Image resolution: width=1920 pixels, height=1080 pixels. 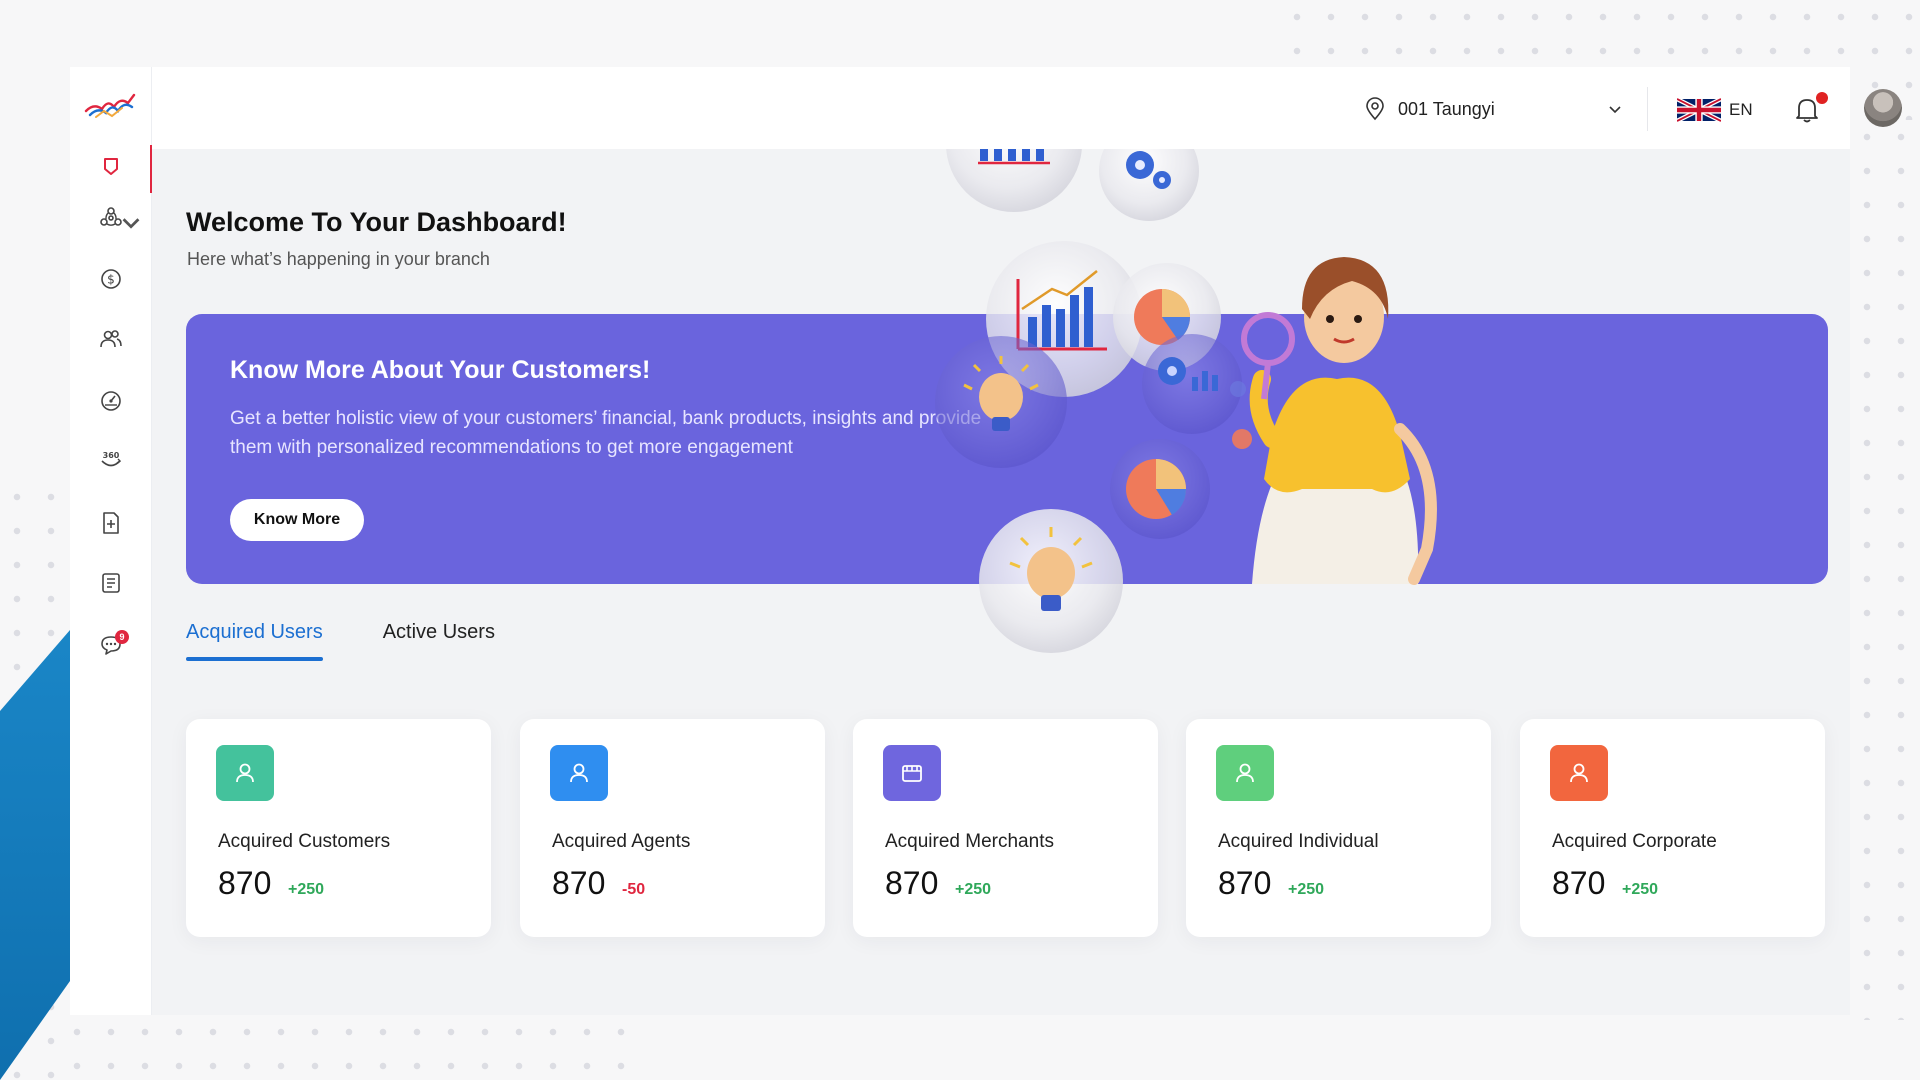 I want to click on header-divider, so click(x=1647, y=109).